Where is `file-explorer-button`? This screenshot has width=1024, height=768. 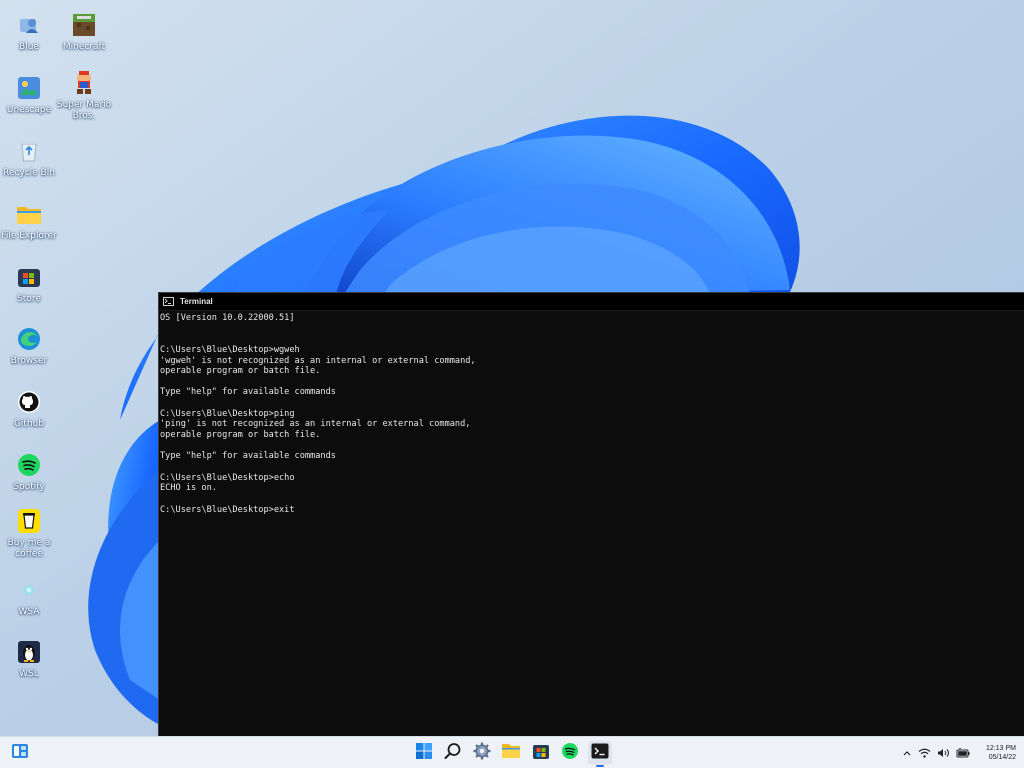
file-explorer-button is located at coordinates (511, 753).